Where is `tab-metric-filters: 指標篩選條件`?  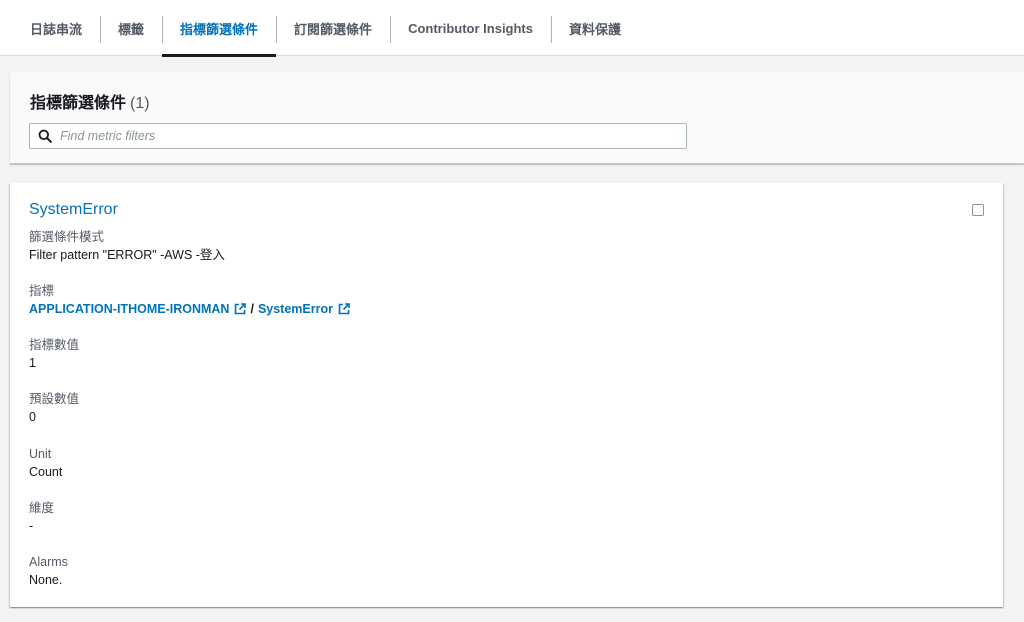 tab-metric-filters: 指標篩選條件 is located at coordinates (219, 28).